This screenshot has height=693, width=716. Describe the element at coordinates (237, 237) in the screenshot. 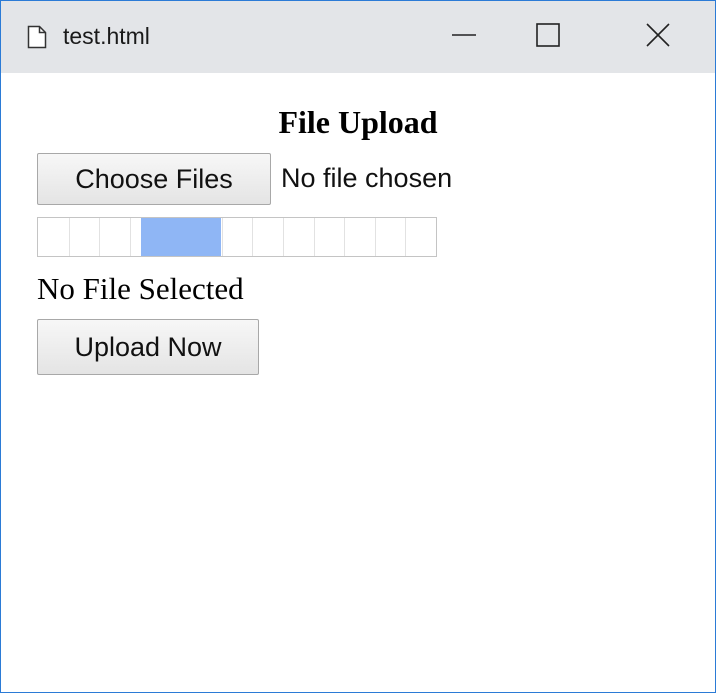

I see `upload-progress-bar` at that location.